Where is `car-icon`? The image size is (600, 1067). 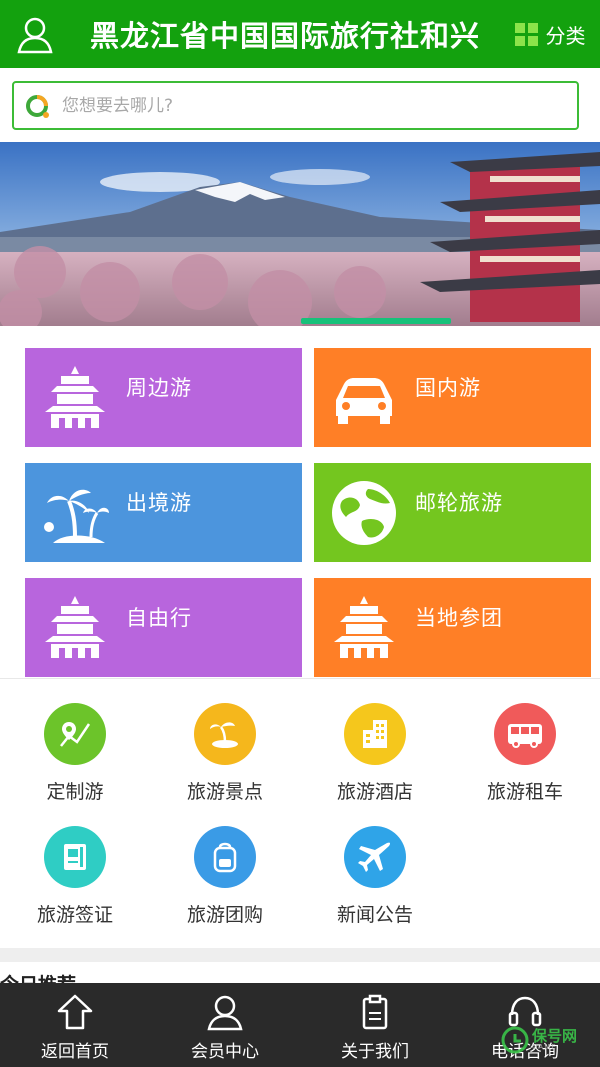 car-icon is located at coordinates (364, 401).